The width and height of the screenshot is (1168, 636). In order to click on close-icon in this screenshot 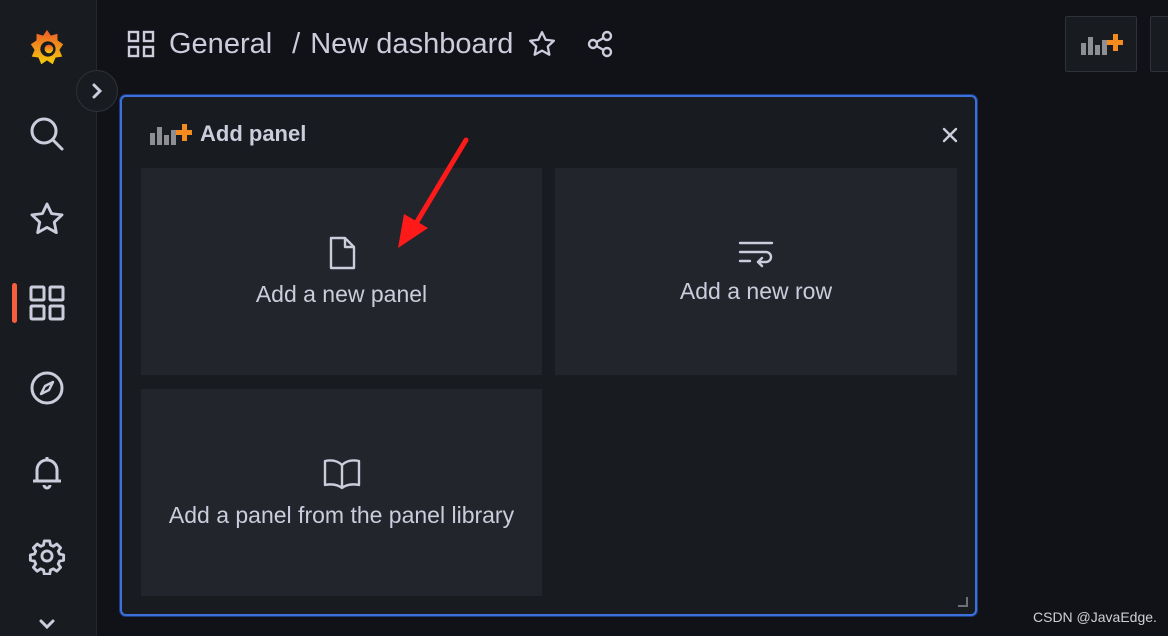, I will do `click(950, 135)`.